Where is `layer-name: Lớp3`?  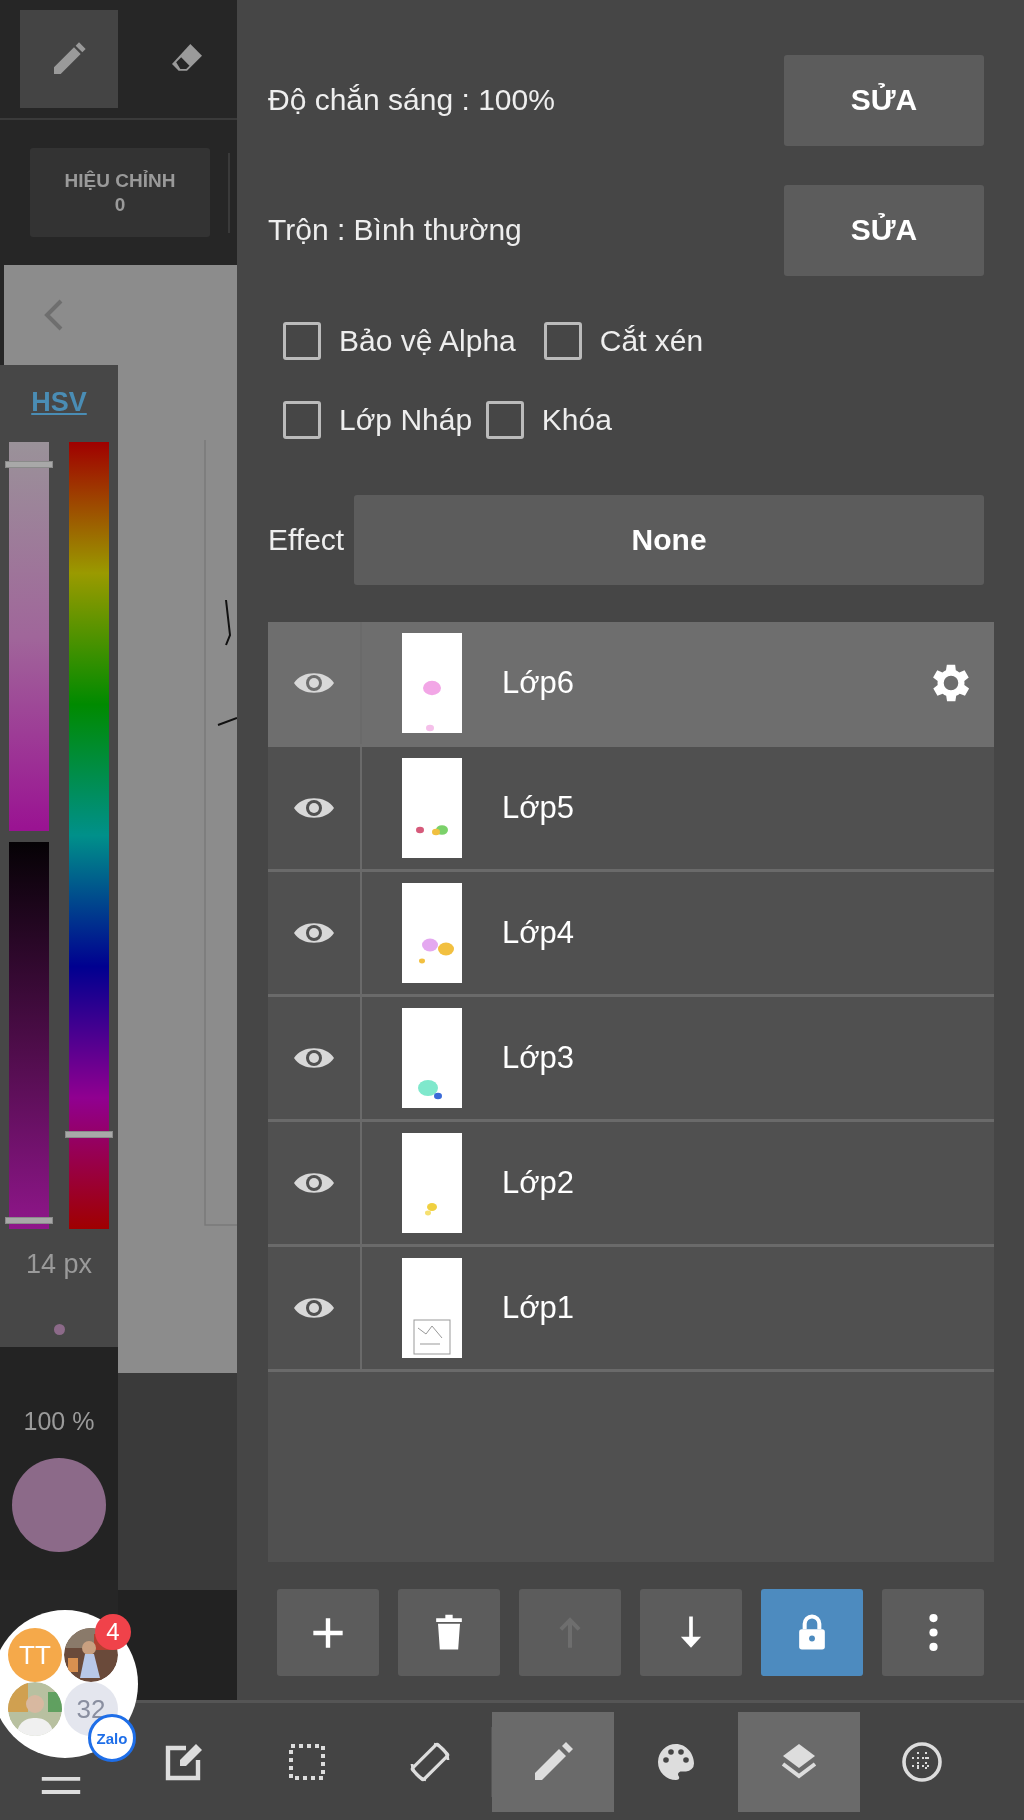 layer-name: Lớp3 is located at coordinates (538, 1058).